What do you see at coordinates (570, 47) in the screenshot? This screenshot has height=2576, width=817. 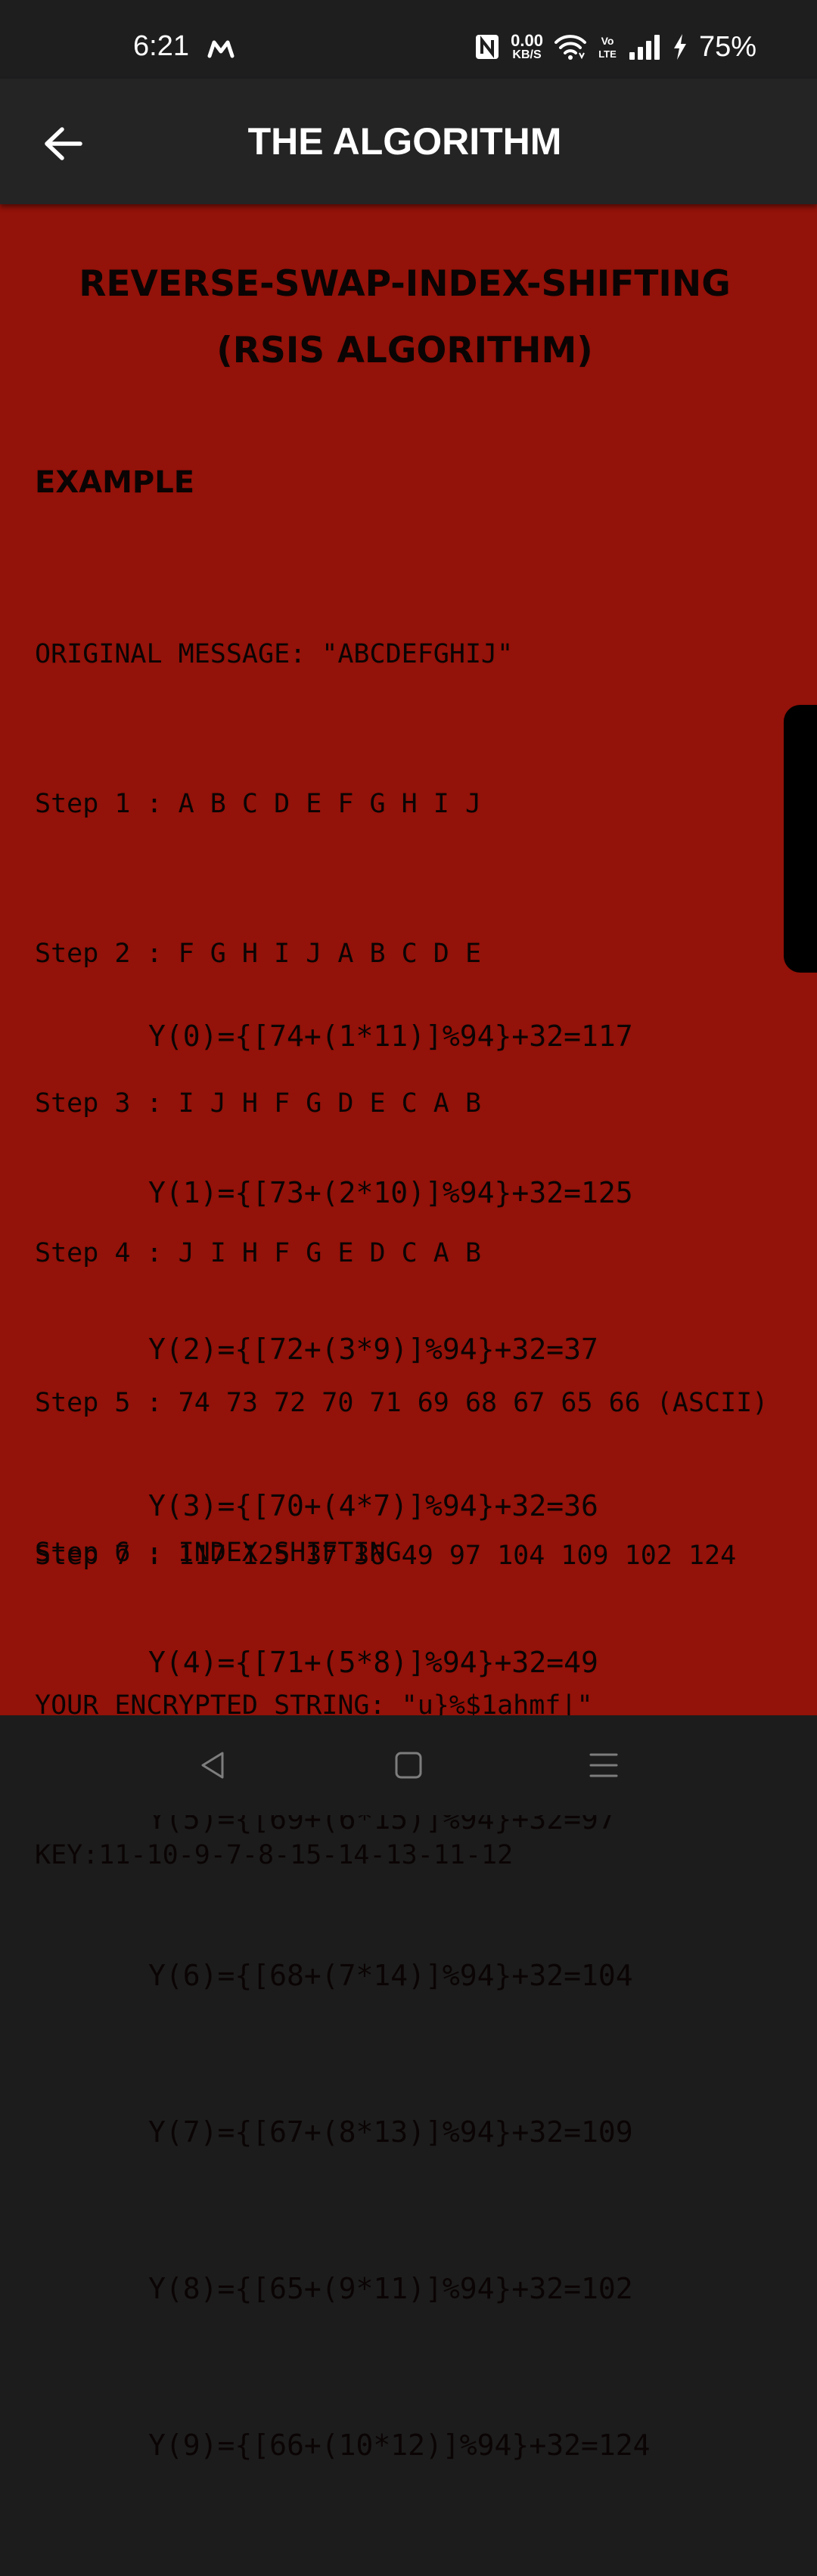 I see `wifi-icon` at bounding box center [570, 47].